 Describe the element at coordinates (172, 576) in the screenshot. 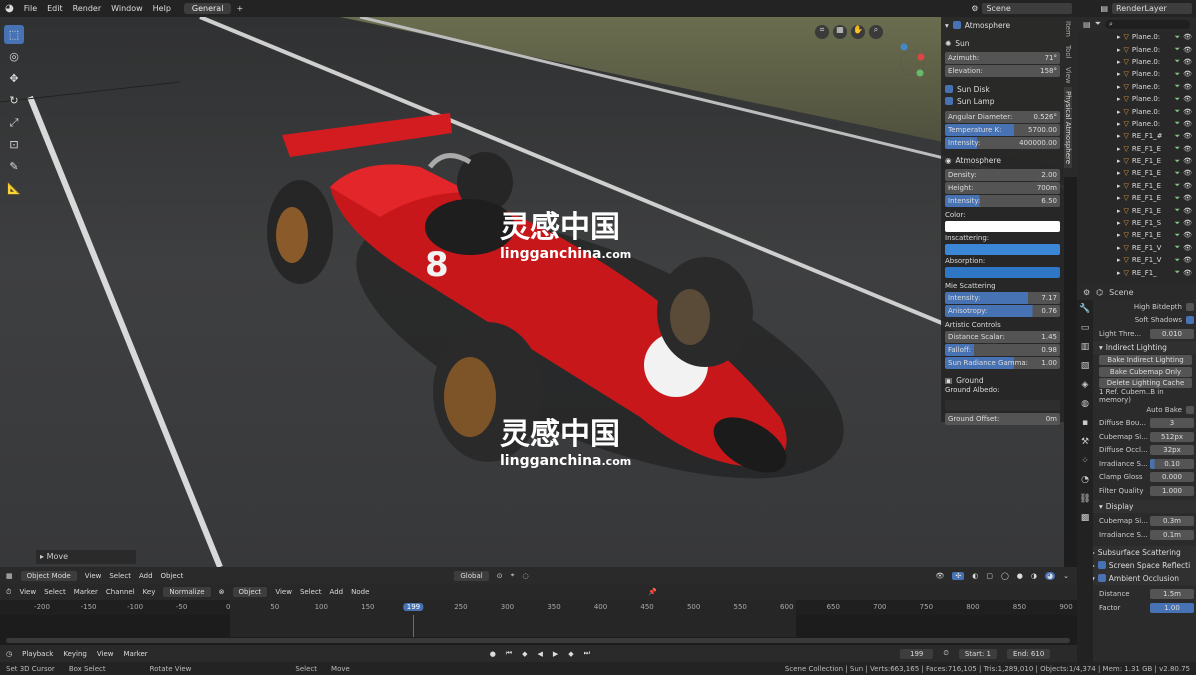

I see `viewport-menu-object: Object` at that location.